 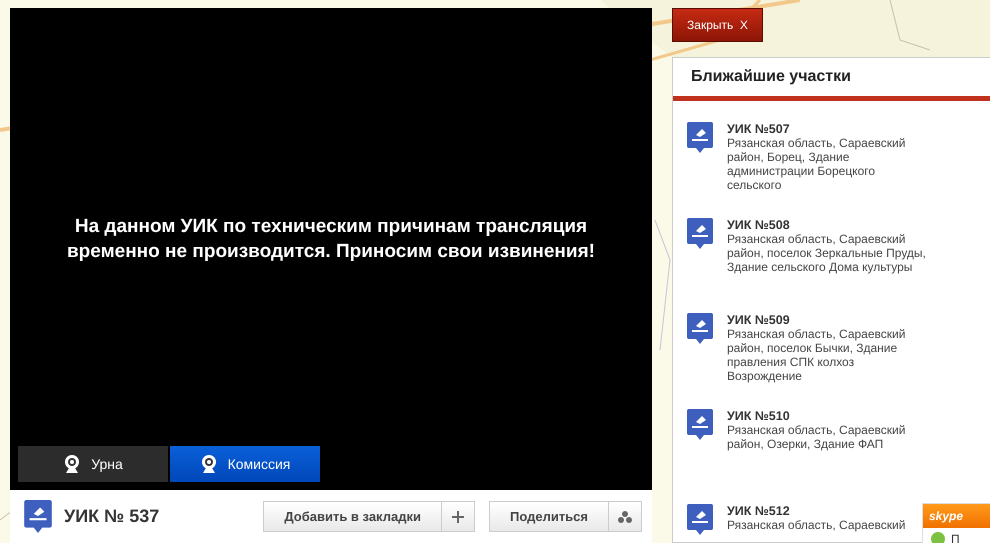 I want to click on panel-title: Ближайшие участки, so click(x=831, y=79).